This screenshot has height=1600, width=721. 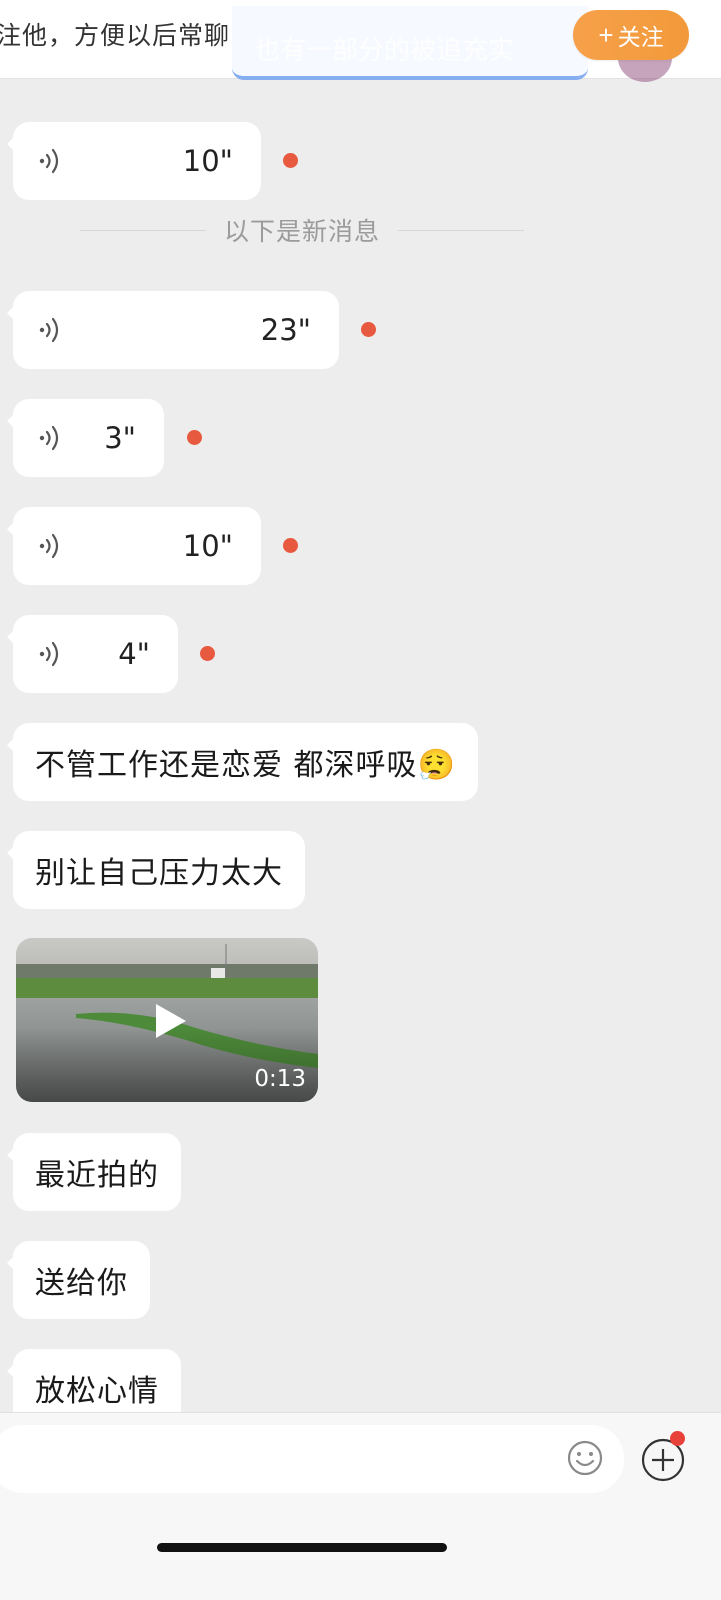 I want to click on play-icon, so click(x=171, y=1021).